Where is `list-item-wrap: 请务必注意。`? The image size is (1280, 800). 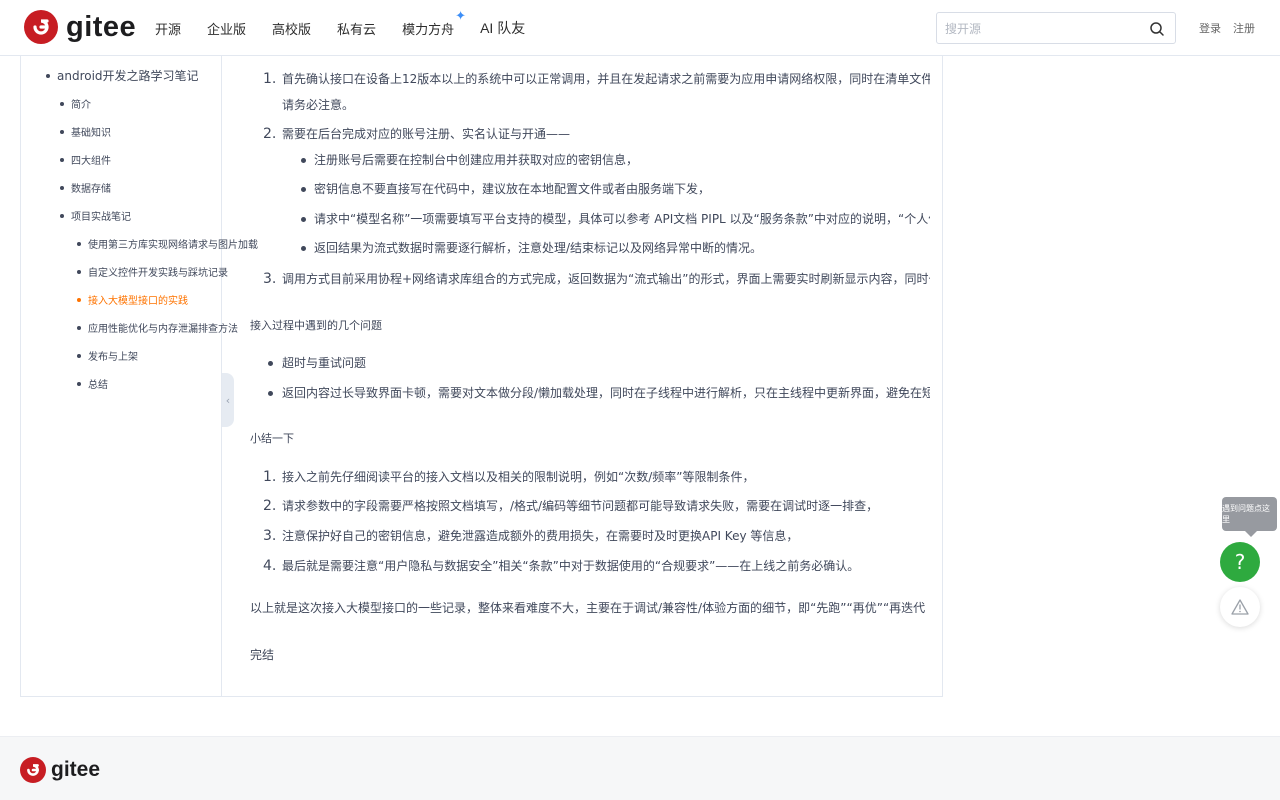
list-item-wrap: 请务必注意。 is located at coordinates (318, 105).